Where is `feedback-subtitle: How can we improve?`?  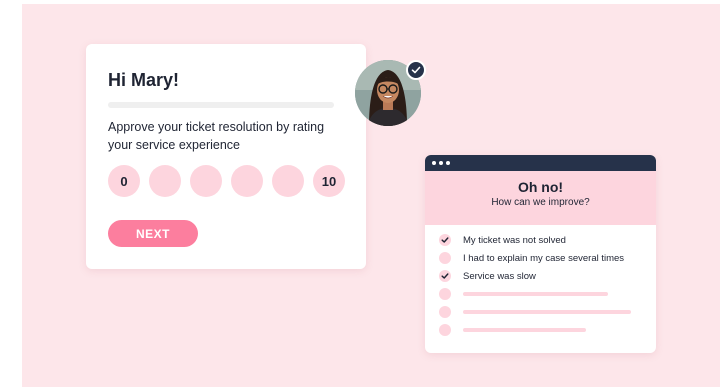 feedback-subtitle: How can we improve? is located at coordinates (540, 202).